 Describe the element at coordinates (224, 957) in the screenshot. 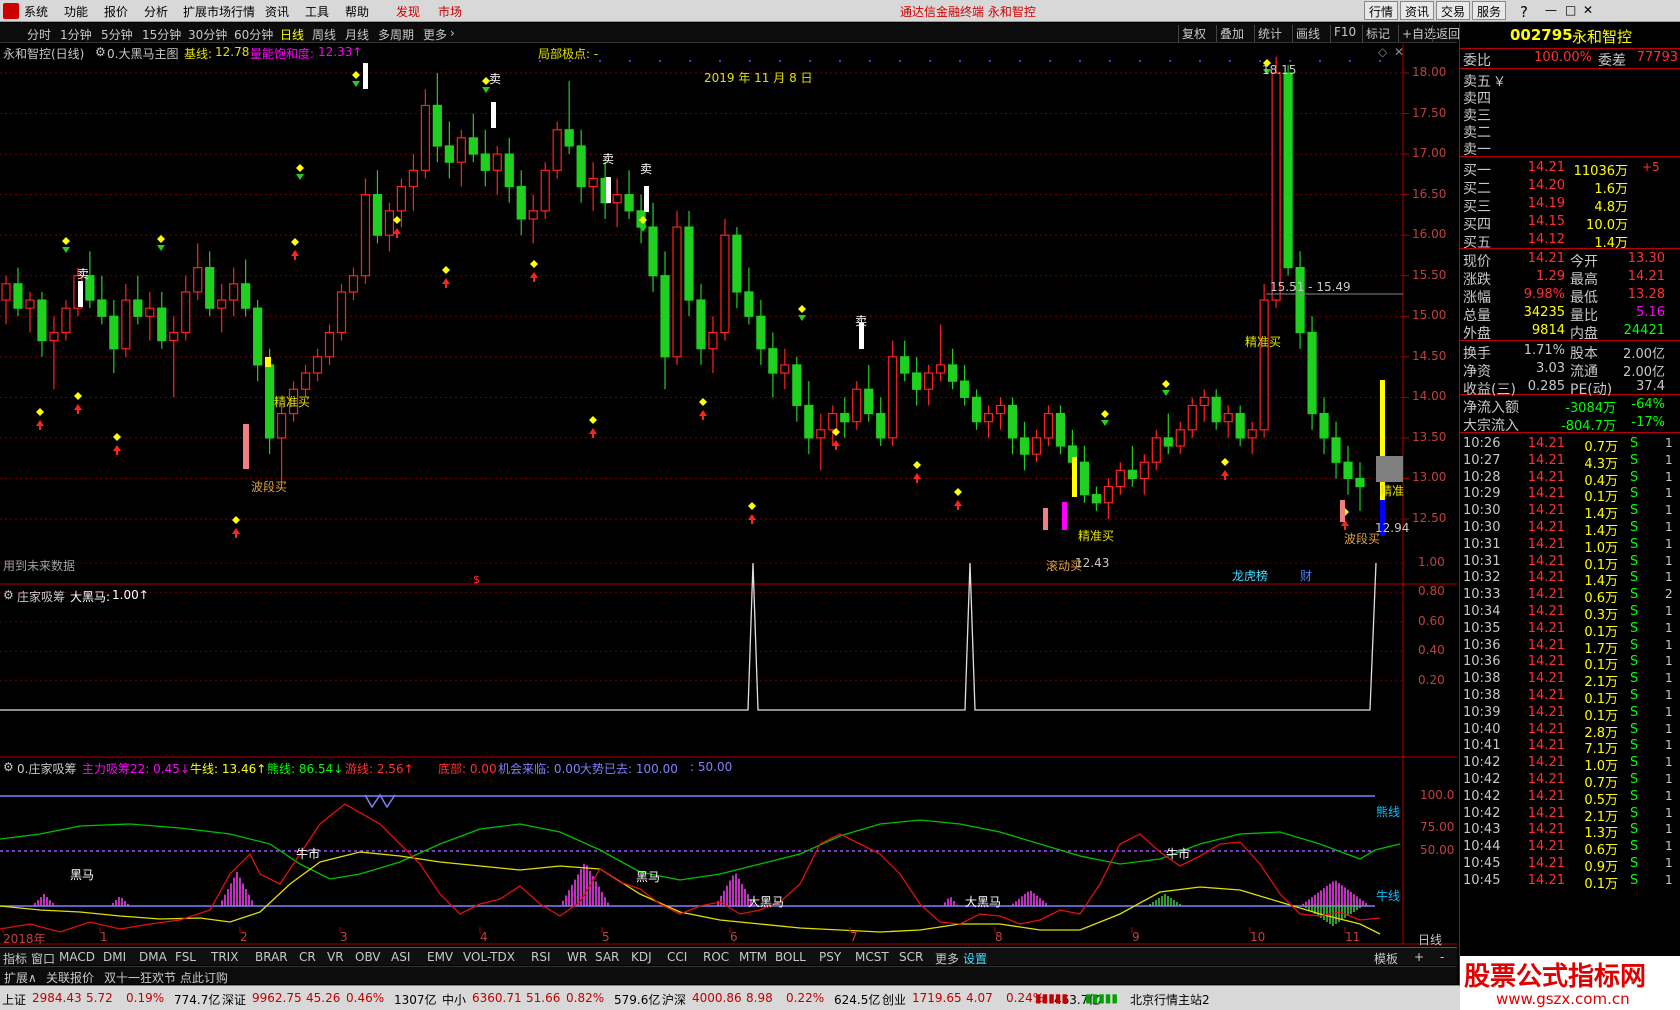

I see `indicator-tab-6: TRIX` at that location.